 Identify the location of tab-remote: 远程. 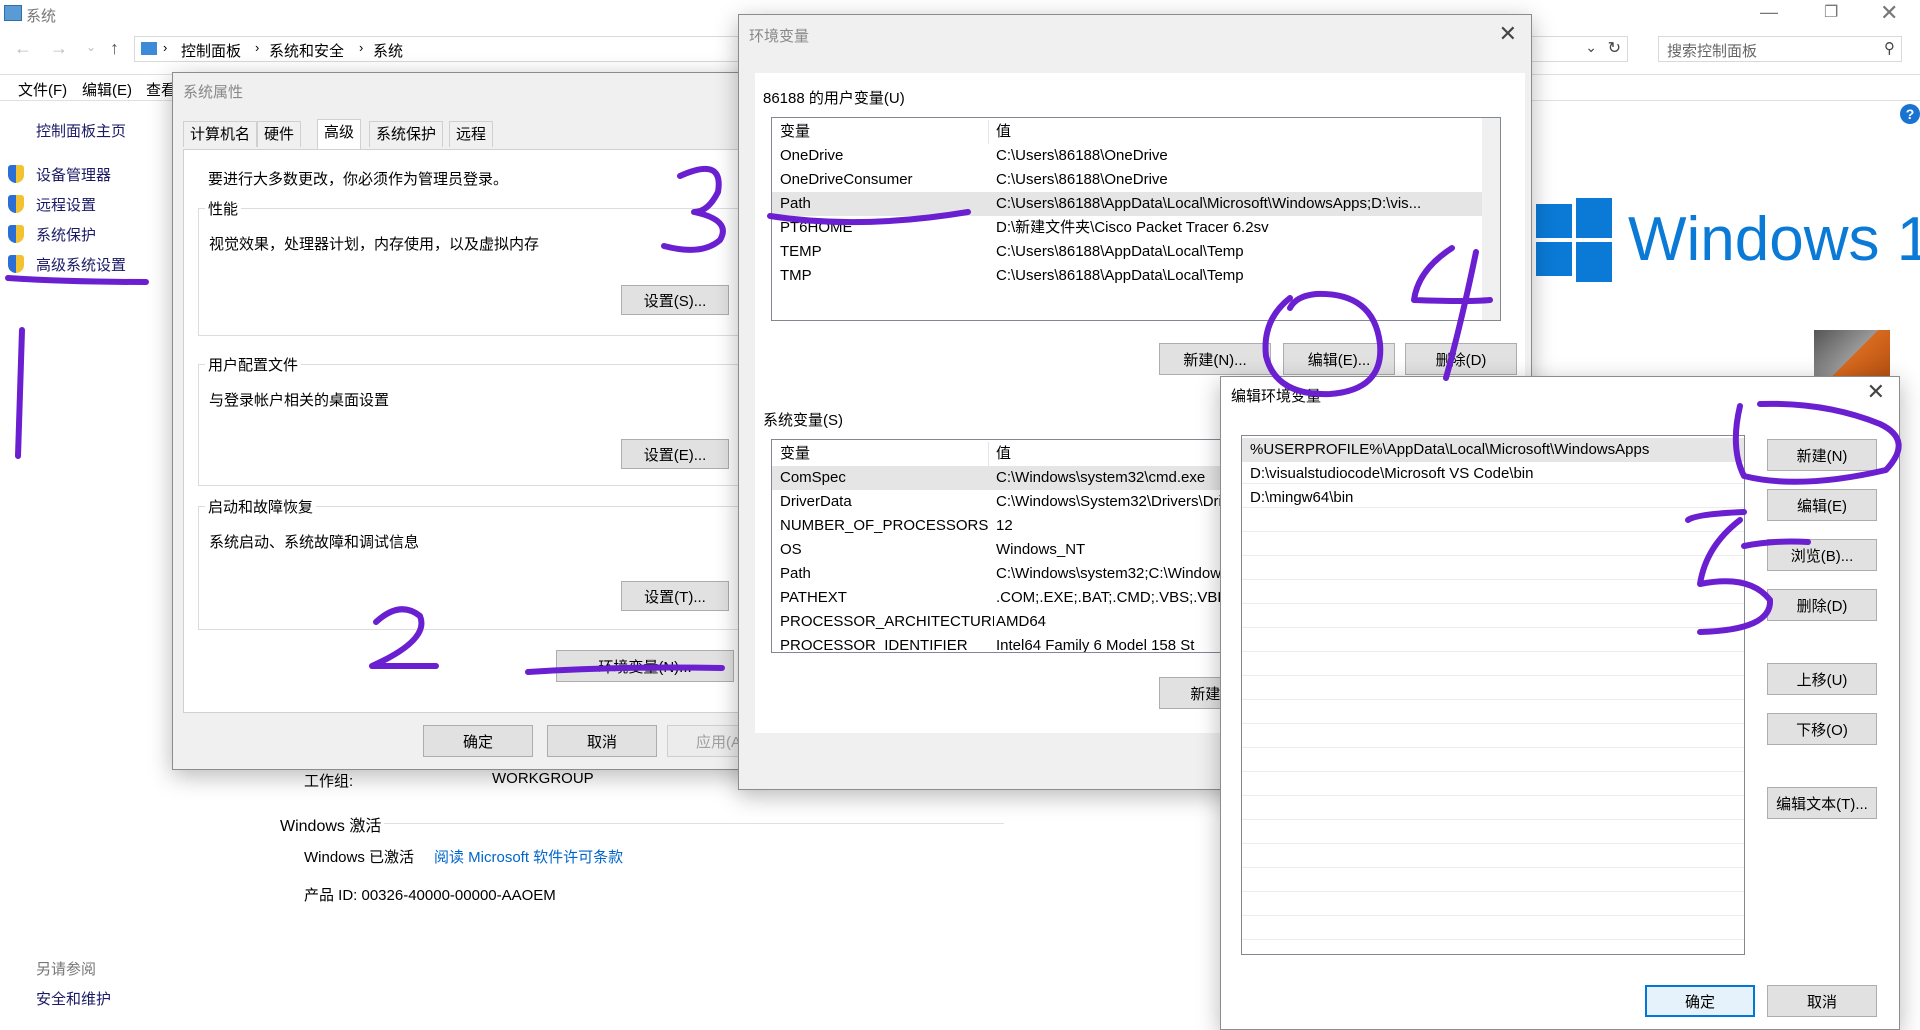
(471, 134).